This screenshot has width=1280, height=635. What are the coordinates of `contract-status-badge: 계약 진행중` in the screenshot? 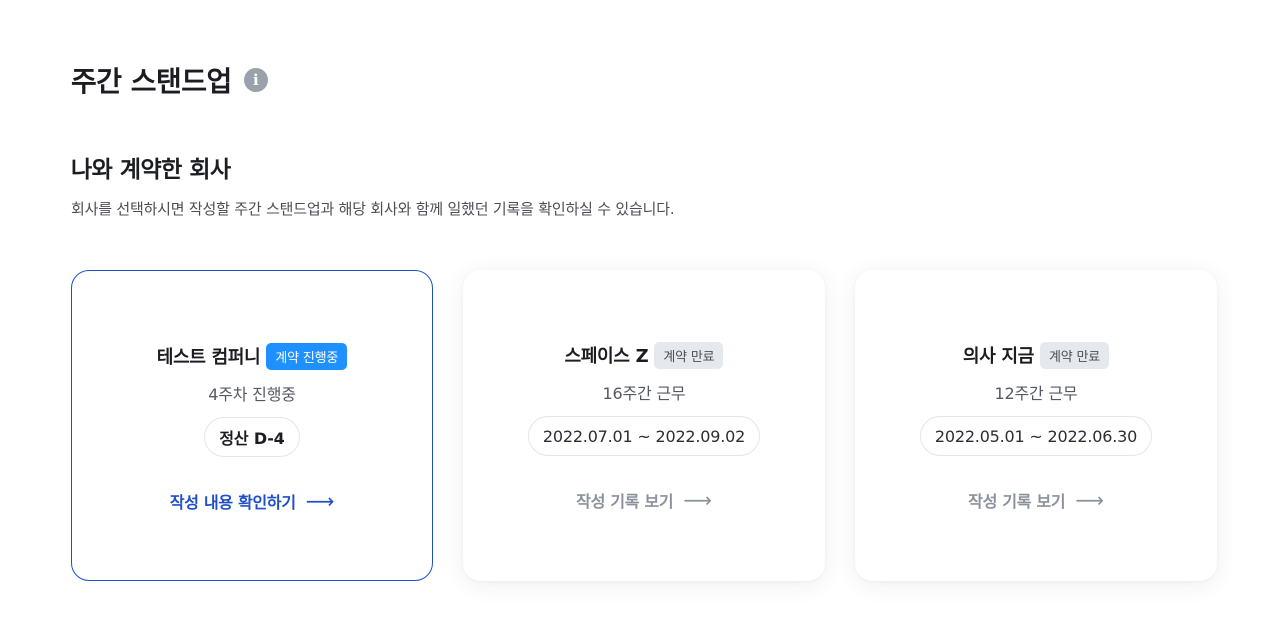 It's located at (307, 356).